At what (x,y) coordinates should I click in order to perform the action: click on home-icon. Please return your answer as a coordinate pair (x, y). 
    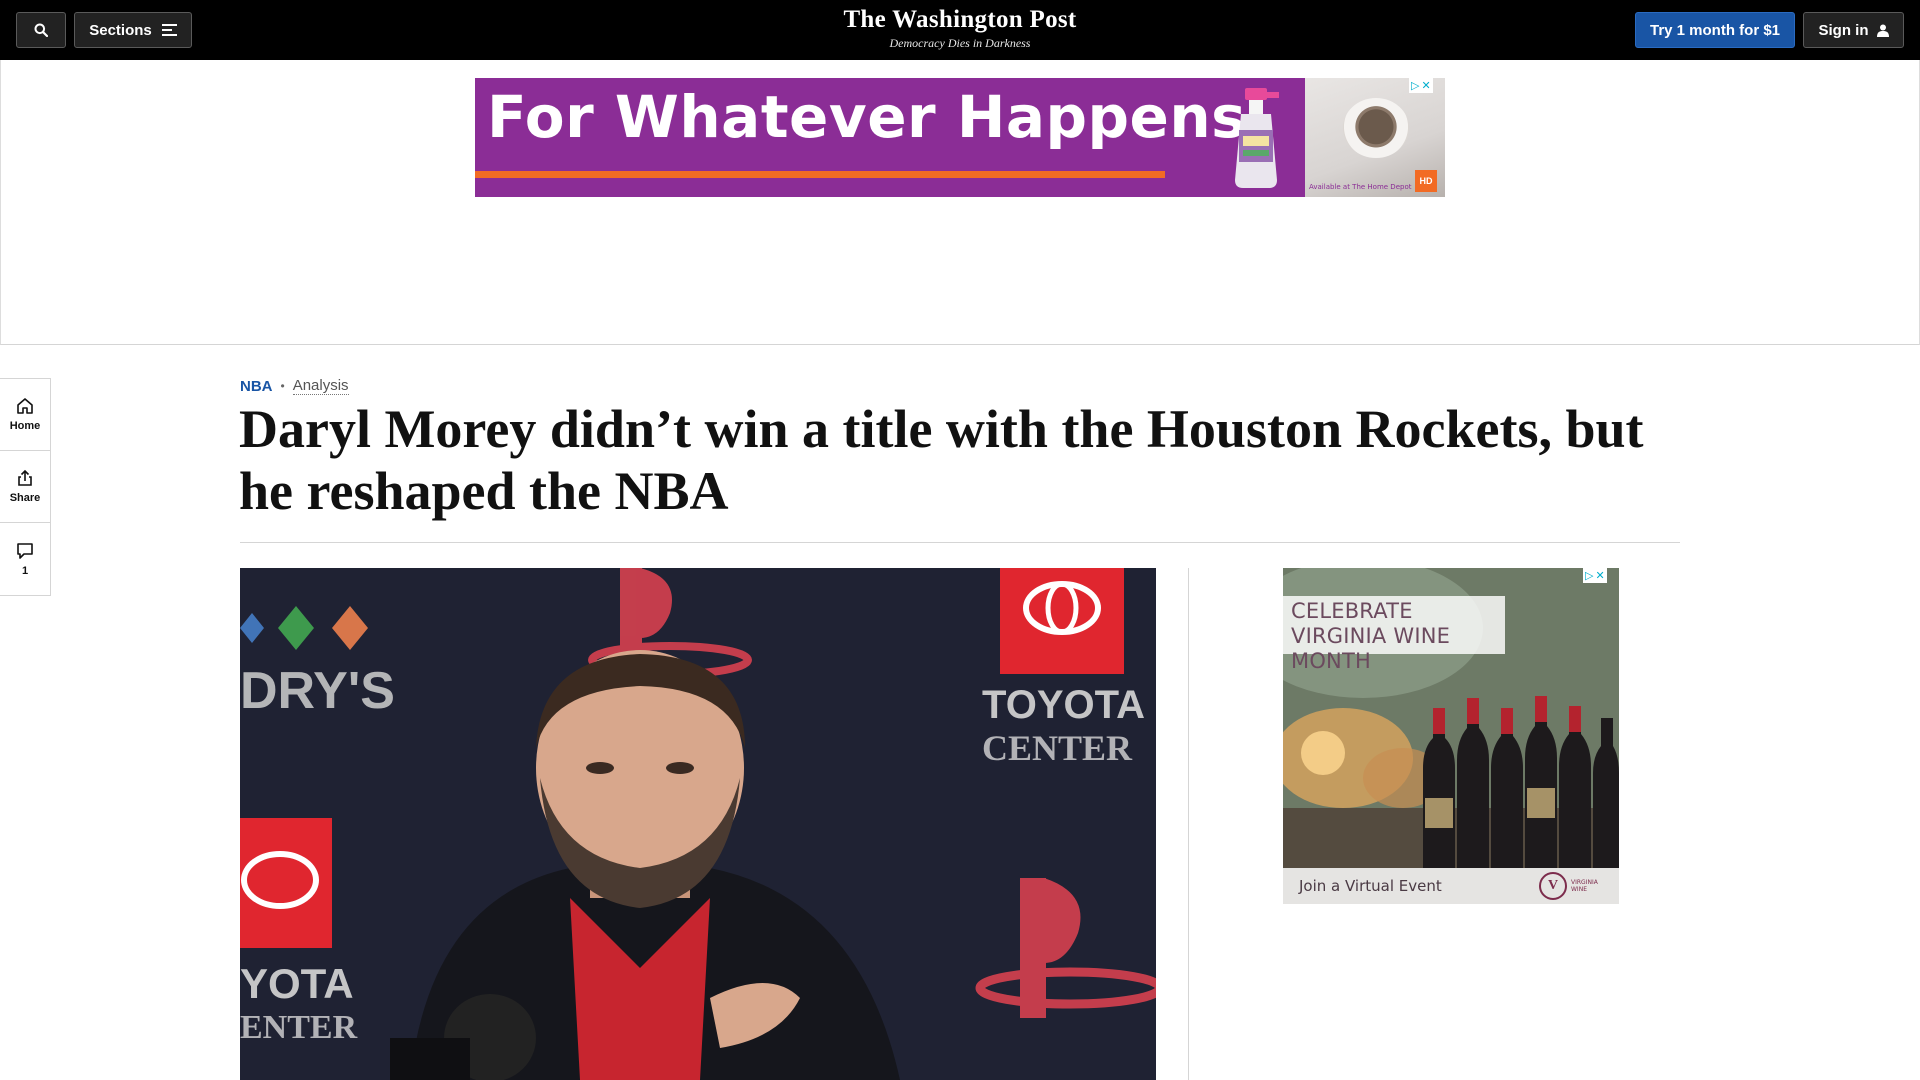
    Looking at the image, I should click on (25, 406).